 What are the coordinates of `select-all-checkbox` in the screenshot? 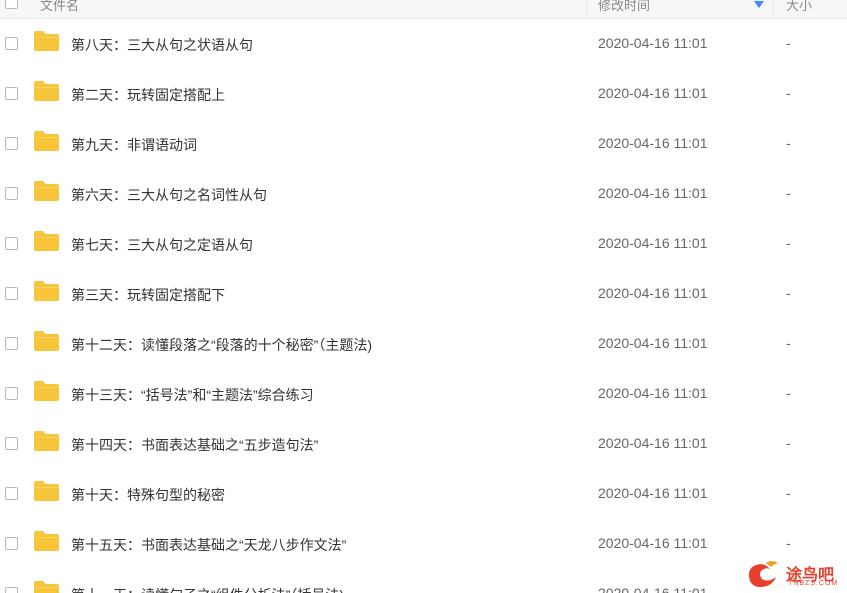 It's located at (11, 4).